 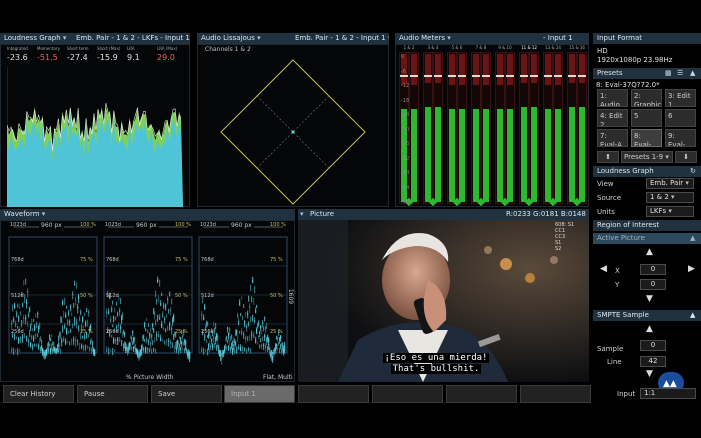 What do you see at coordinates (670, 183) in the screenshot?
I see `view-select: Emb. Pair` at bounding box center [670, 183].